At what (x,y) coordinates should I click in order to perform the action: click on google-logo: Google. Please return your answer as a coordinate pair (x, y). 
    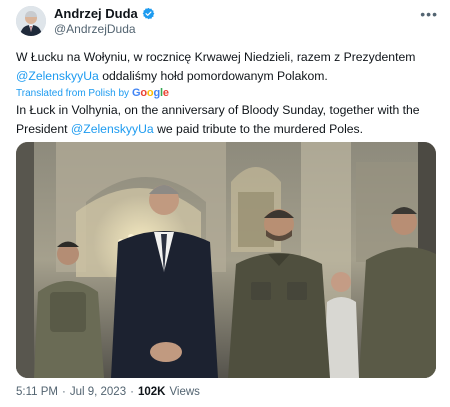
    Looking at the image, I should click on (150, 93).